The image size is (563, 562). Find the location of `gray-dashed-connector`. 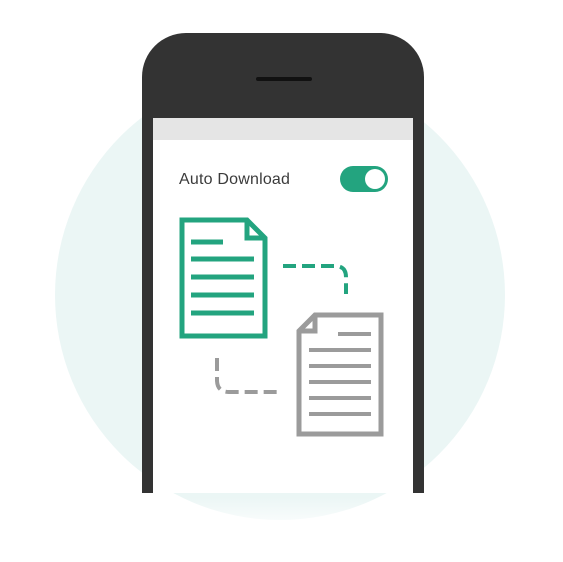

gray-dashed-connector is located at coordinates (246, 376).